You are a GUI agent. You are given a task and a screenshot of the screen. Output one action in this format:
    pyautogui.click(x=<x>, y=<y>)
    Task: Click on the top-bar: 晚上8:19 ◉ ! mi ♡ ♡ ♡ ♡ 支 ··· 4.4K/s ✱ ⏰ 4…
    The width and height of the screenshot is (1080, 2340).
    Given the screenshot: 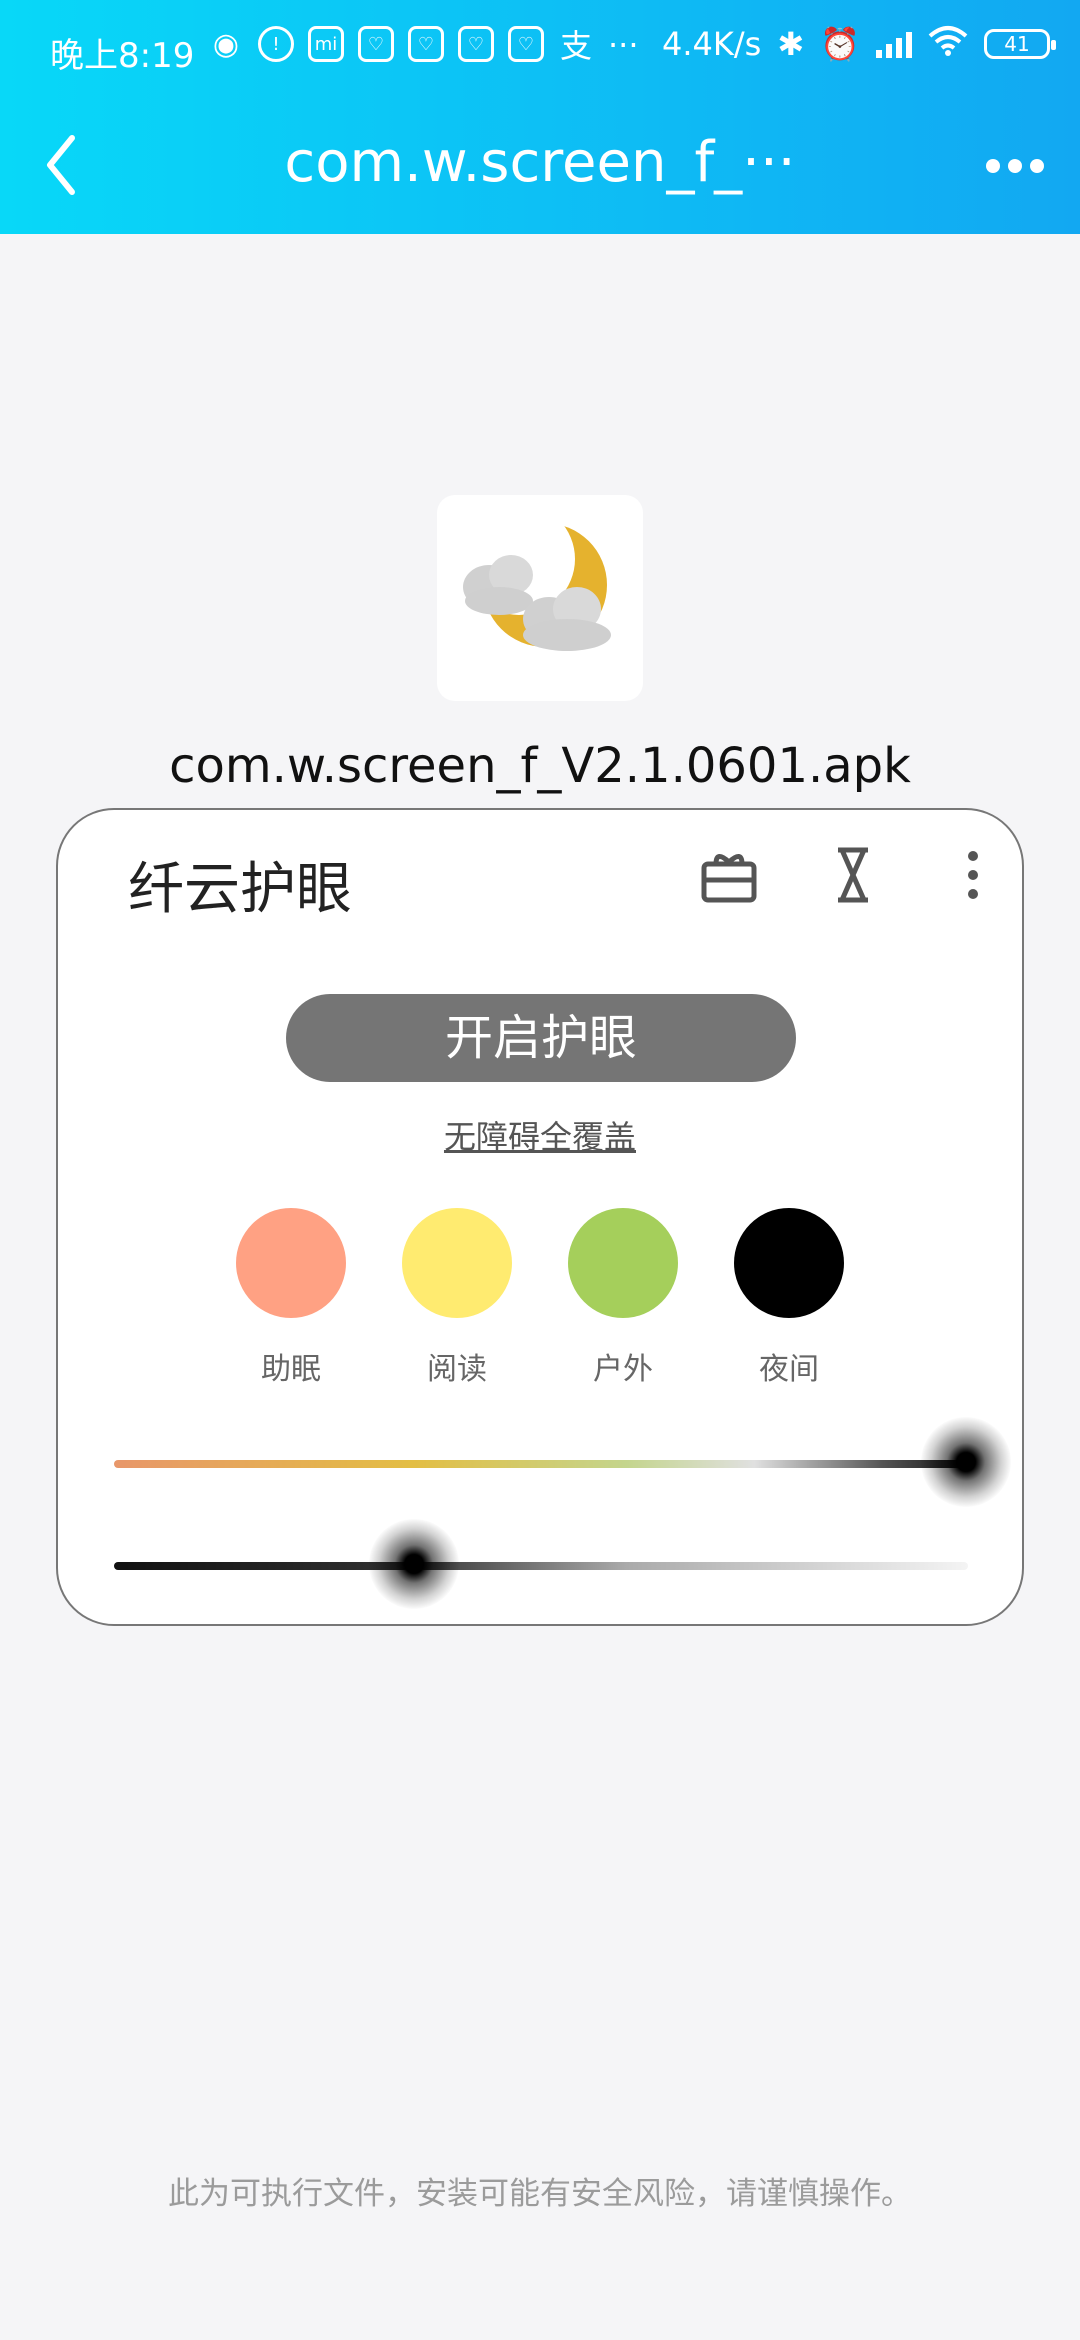 What is the action you would take?
    pyautogui.click(x=540, y=117)
    